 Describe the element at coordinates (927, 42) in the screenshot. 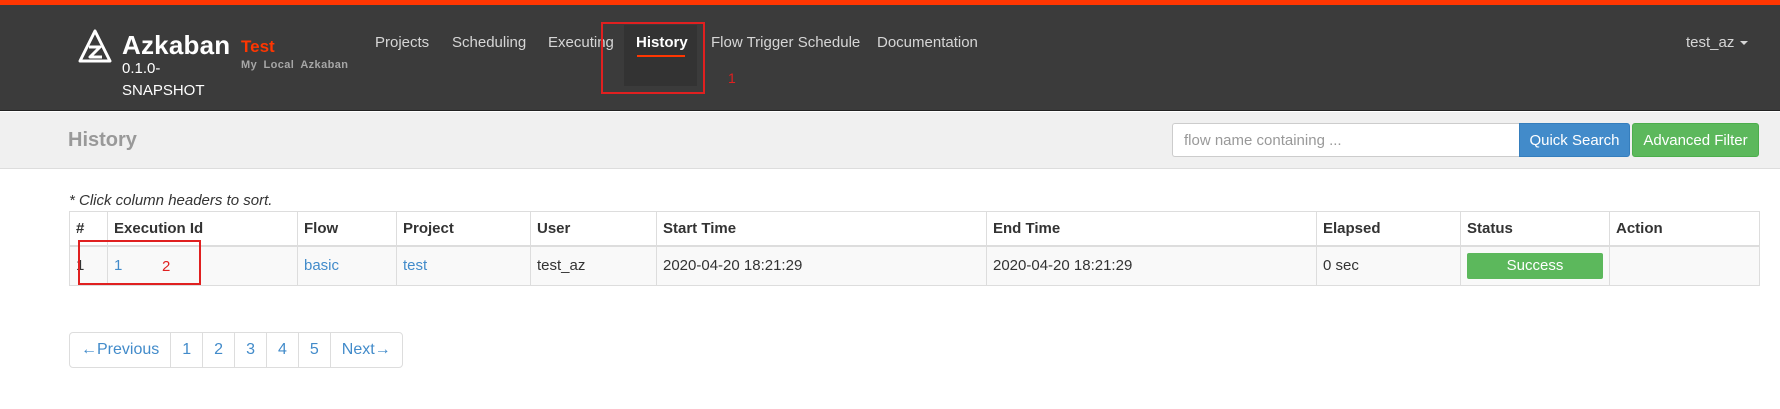

I see `nav-documentation: Documentation` at that location.